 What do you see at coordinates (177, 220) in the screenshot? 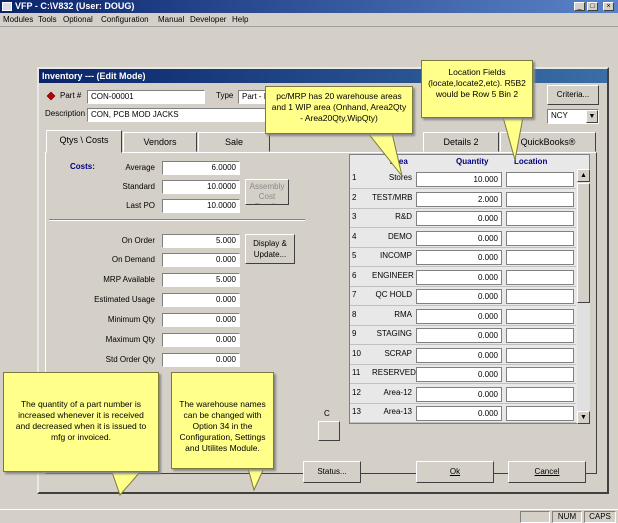
I see `group-divider` at bounding box center [177, 220].